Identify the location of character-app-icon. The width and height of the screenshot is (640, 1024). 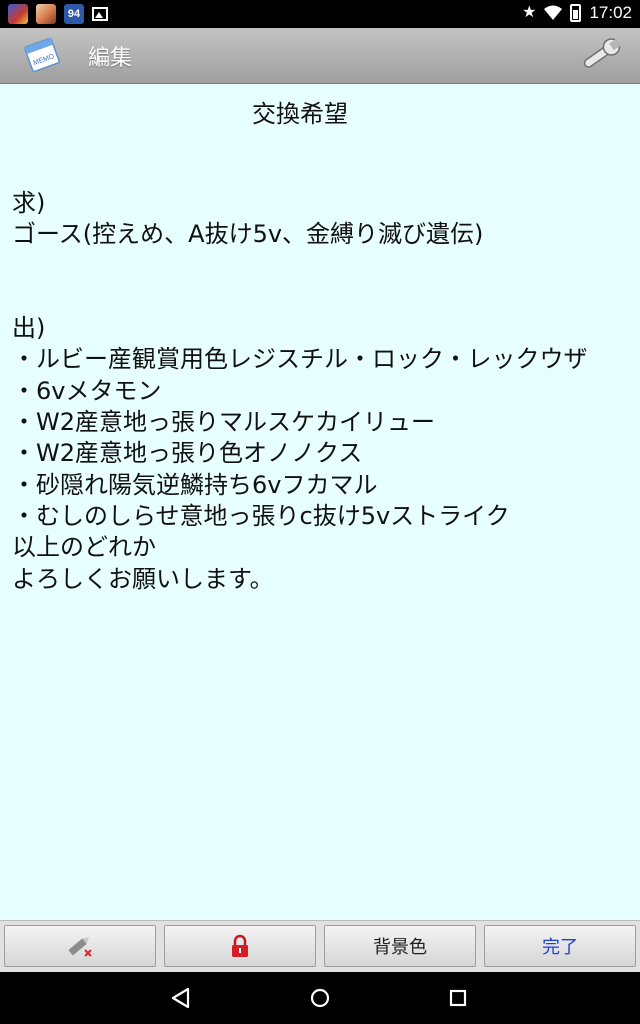
(46, 14).